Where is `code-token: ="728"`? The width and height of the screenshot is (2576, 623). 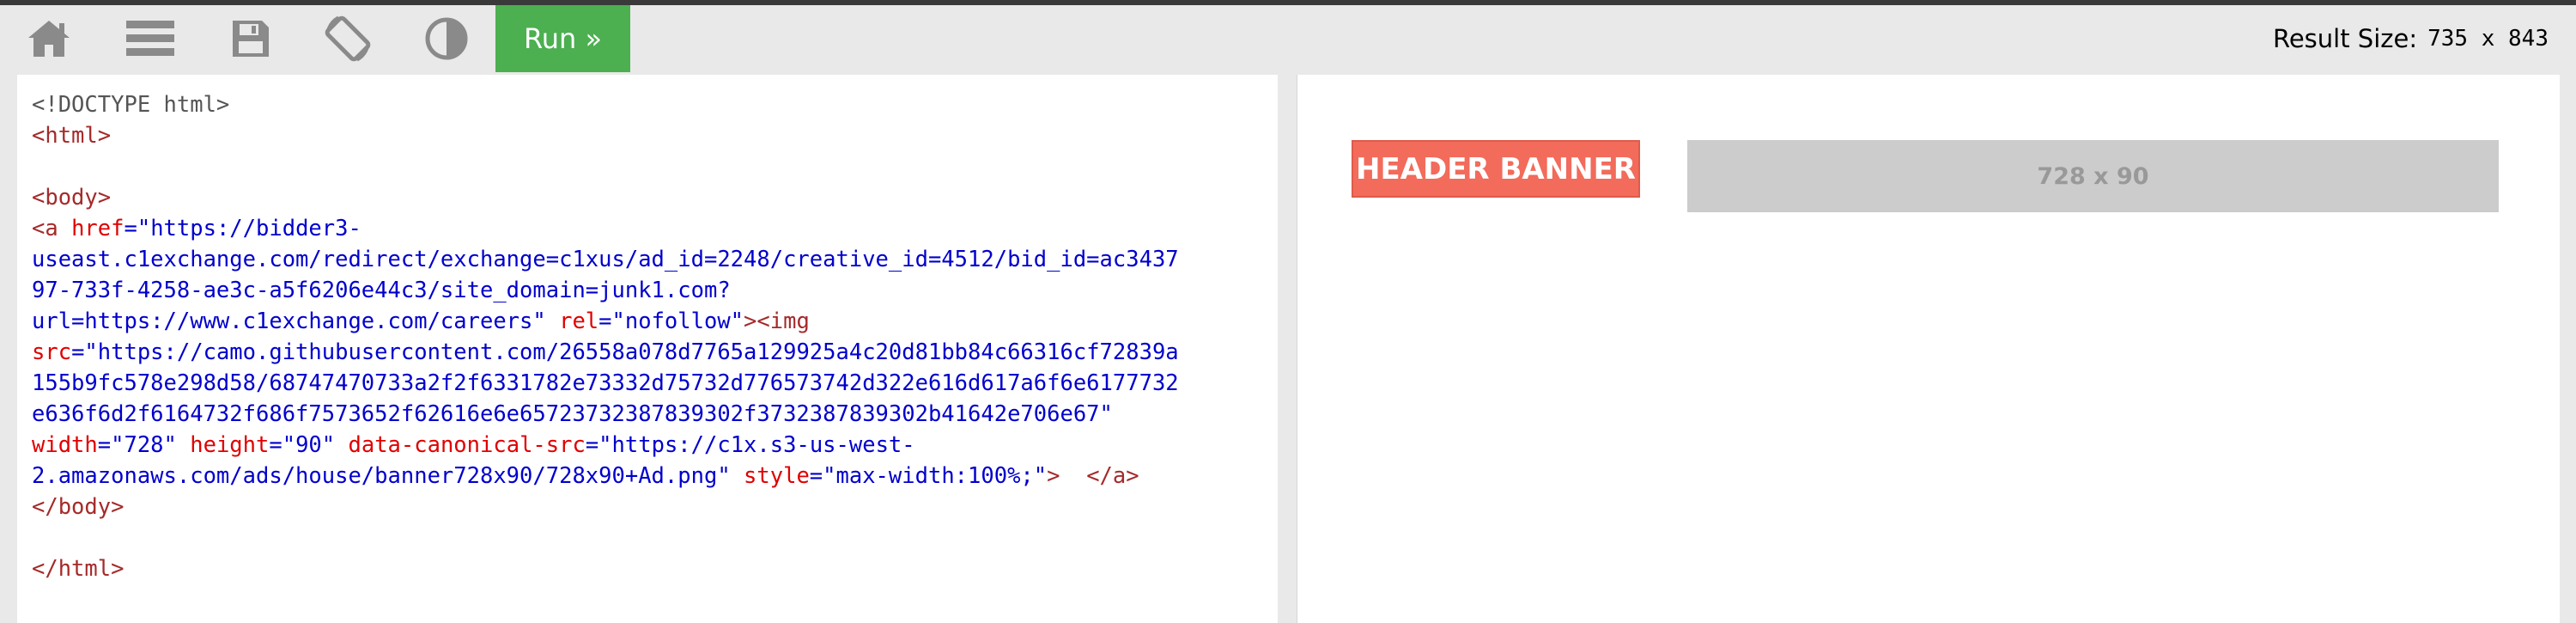 code-token: ="728" is located at coordinates (144, 445).